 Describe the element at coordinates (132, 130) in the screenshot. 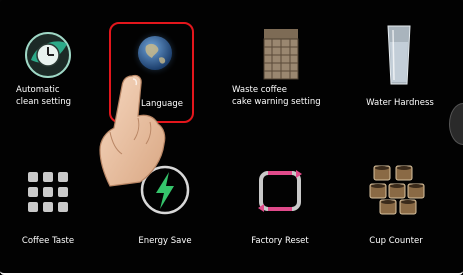

I see `hand-pointer-icon` at that location.